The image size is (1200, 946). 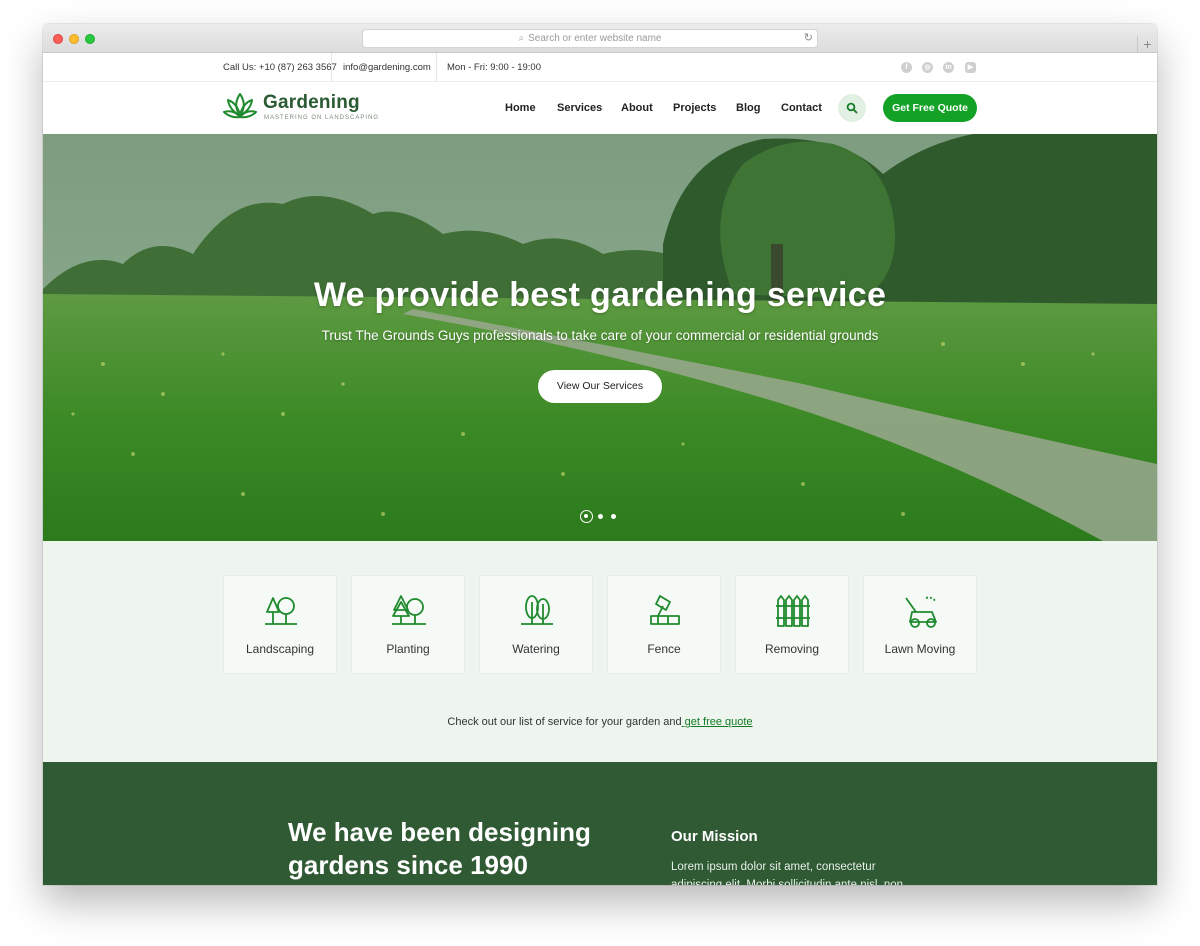 What do you see at coordinates (714, 836) in the screenshot?
I see `mission-title: Our Mission` at bounding box center [714, 836].